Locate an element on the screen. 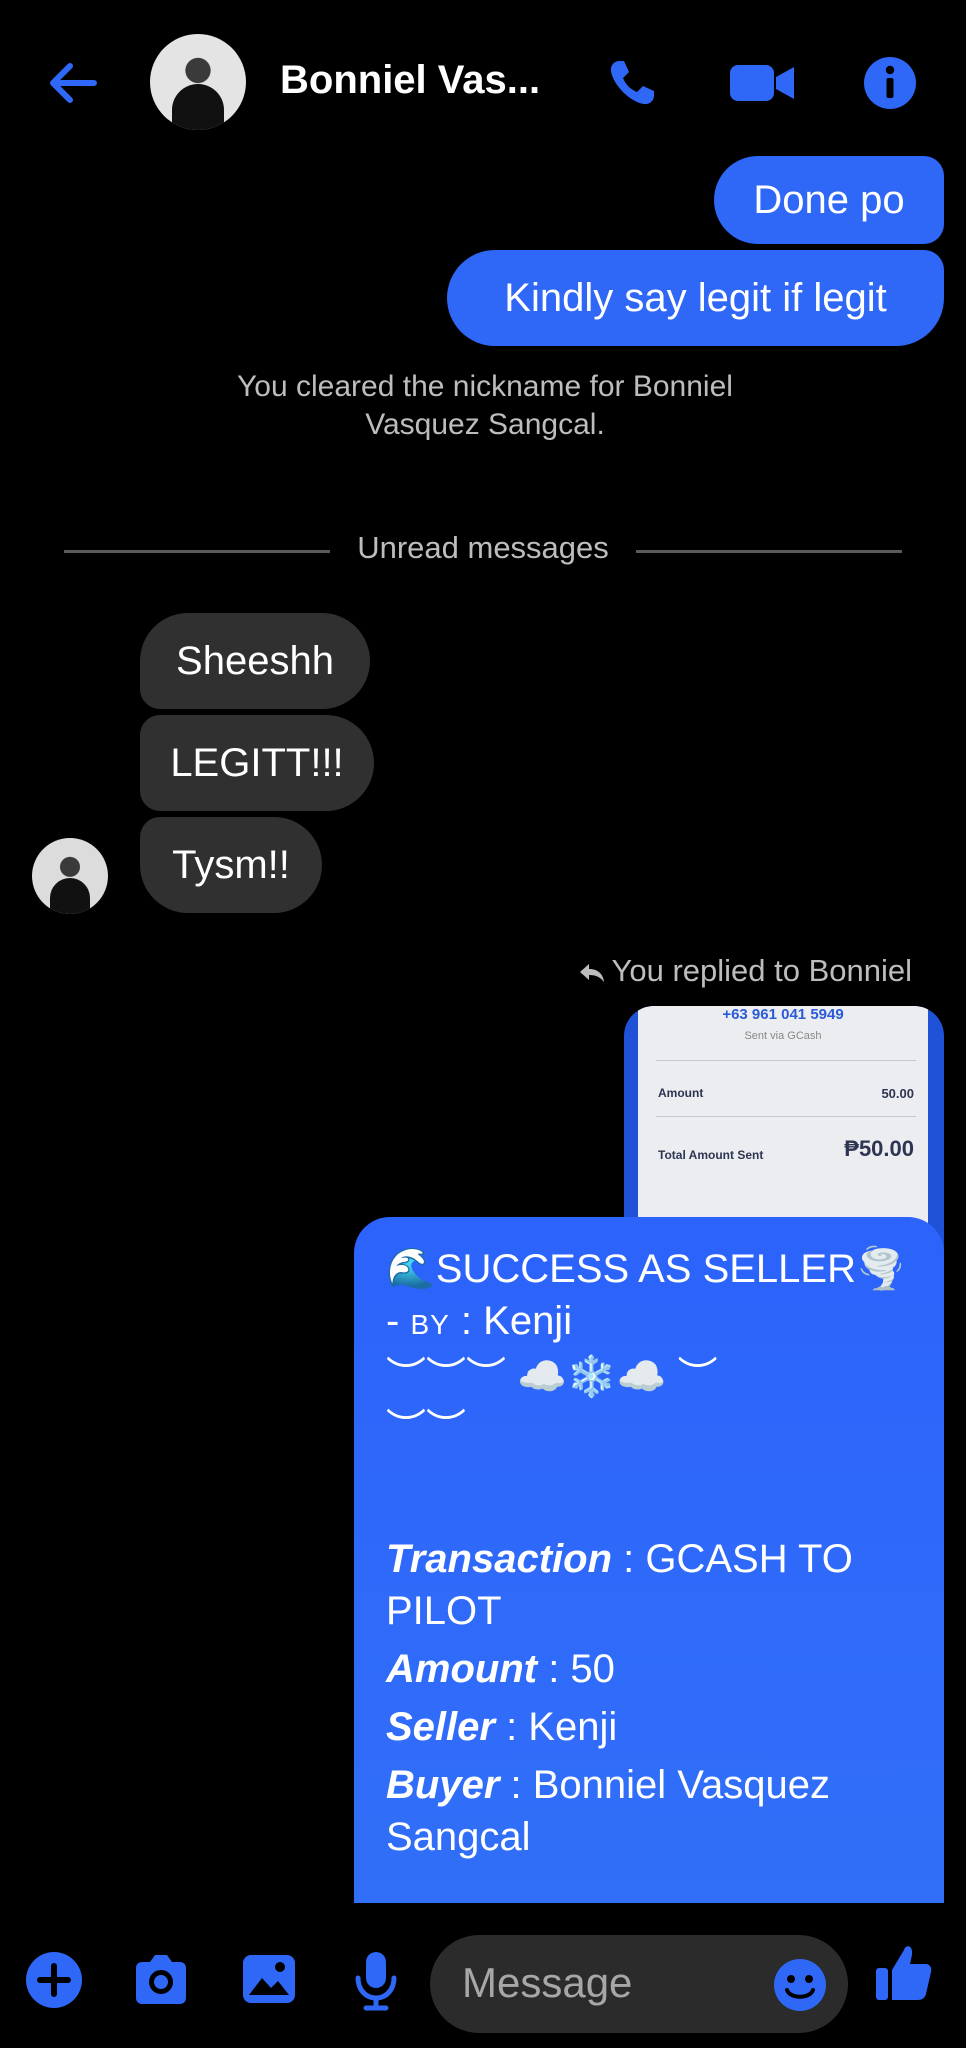 The image size is (966, 2048). info-icon is located at coordinates (890, 83).